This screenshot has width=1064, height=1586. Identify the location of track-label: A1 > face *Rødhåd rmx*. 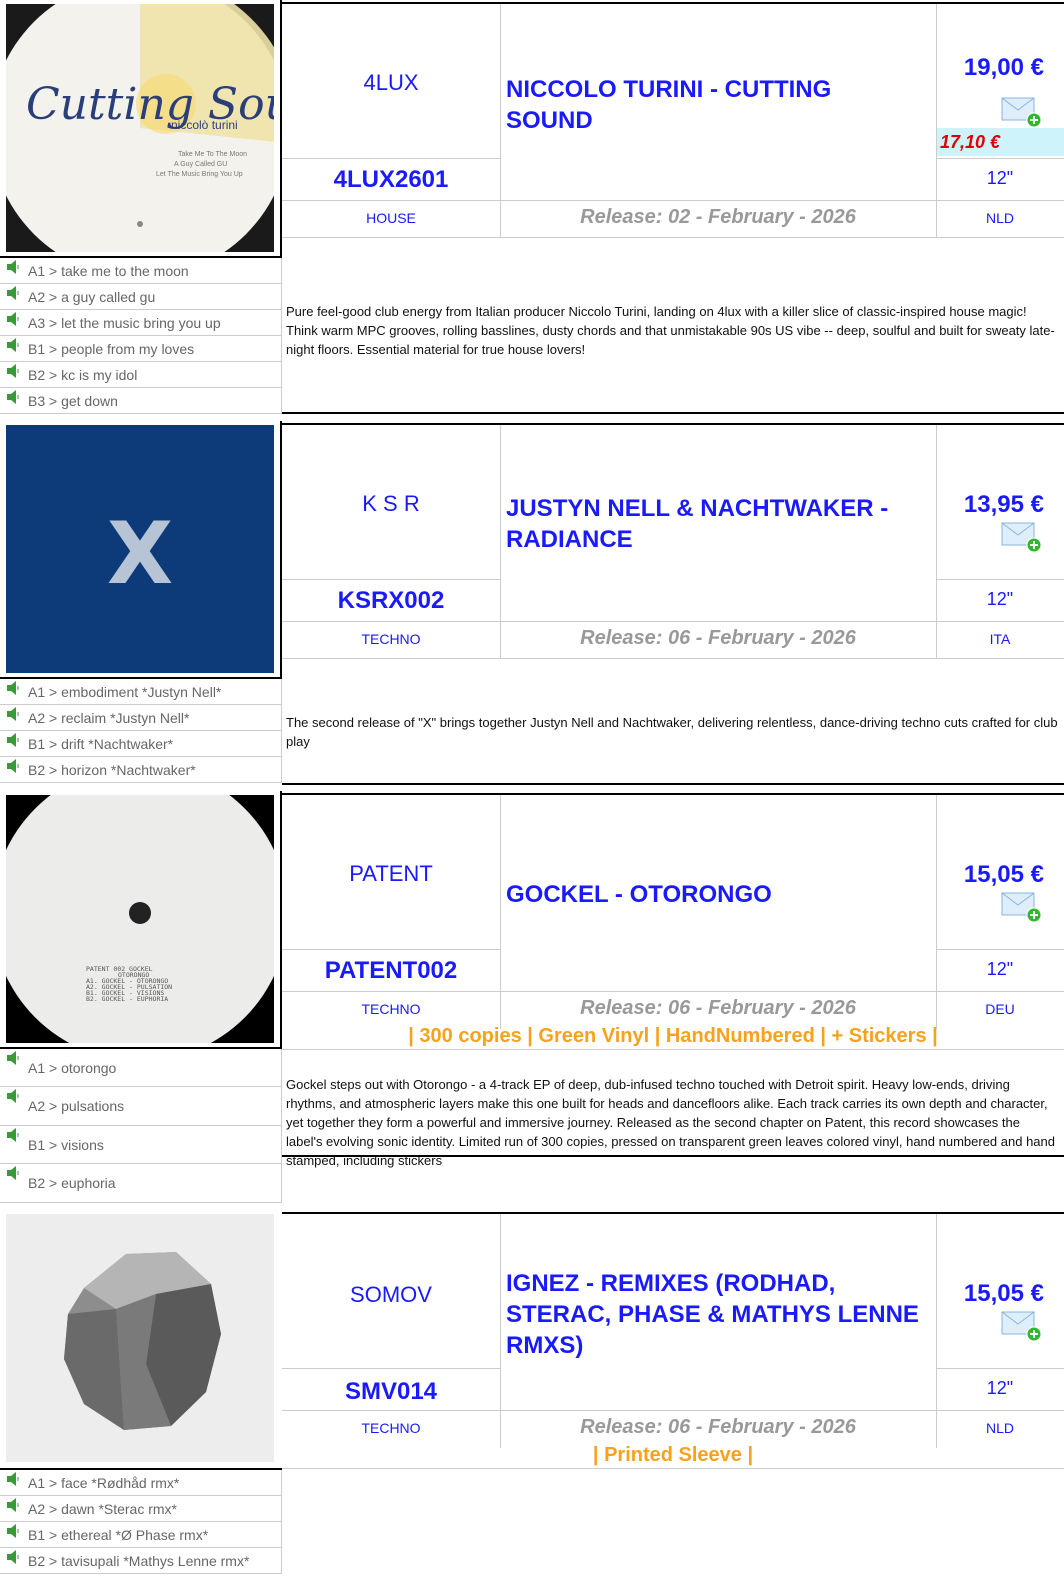
(104, 1482).